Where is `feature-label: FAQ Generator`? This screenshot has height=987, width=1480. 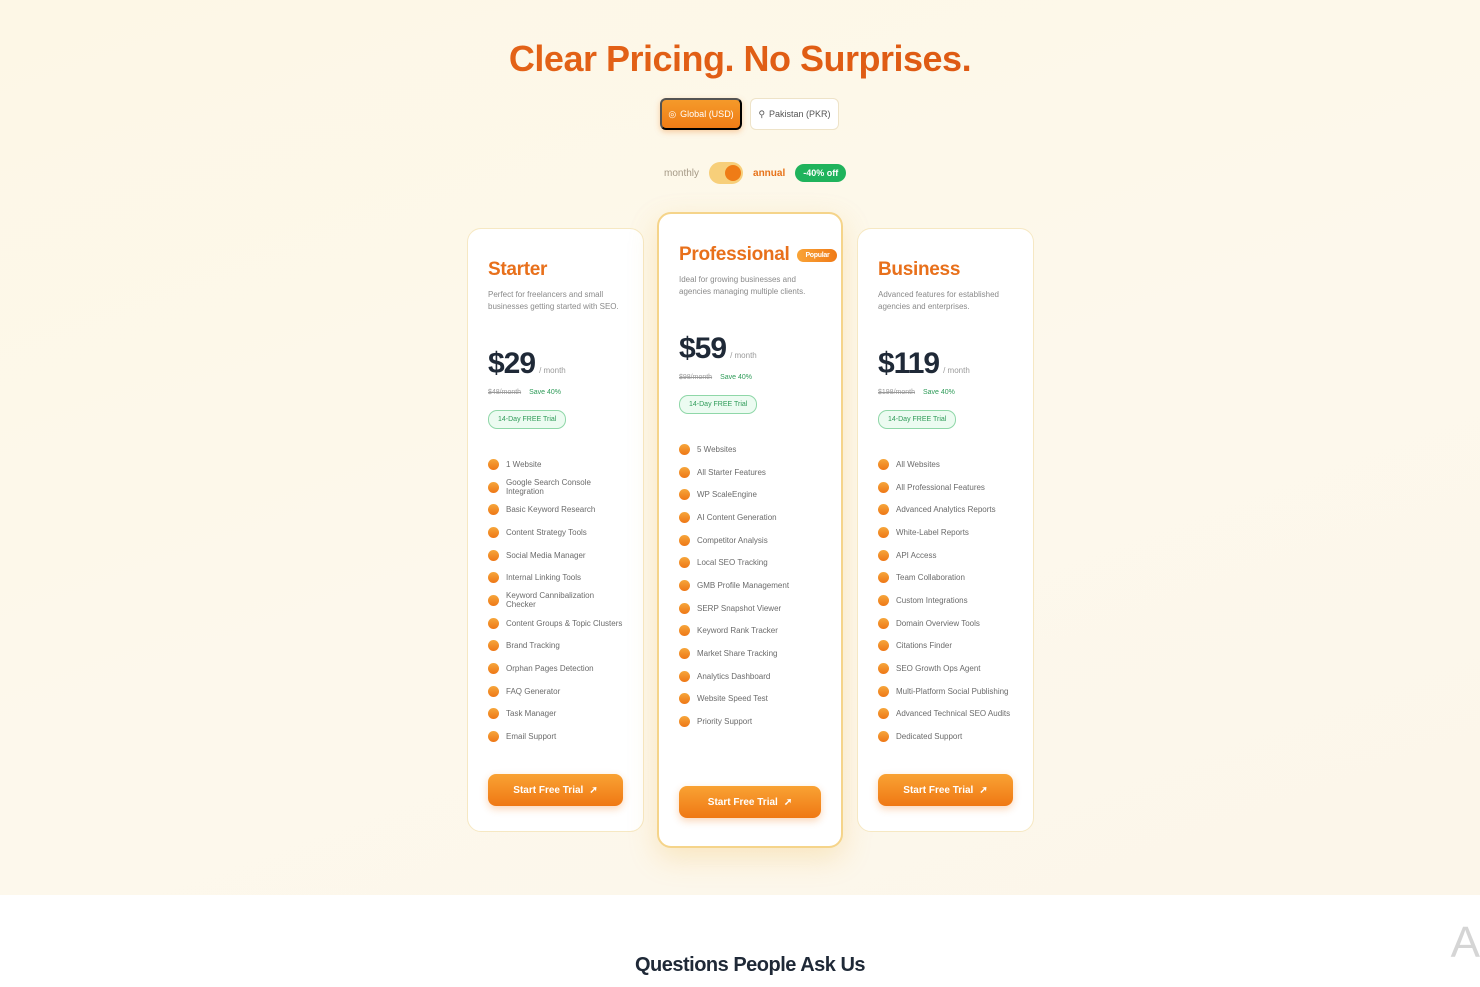 feature-label: FAQ Generator is located at coordinates (533, 691).